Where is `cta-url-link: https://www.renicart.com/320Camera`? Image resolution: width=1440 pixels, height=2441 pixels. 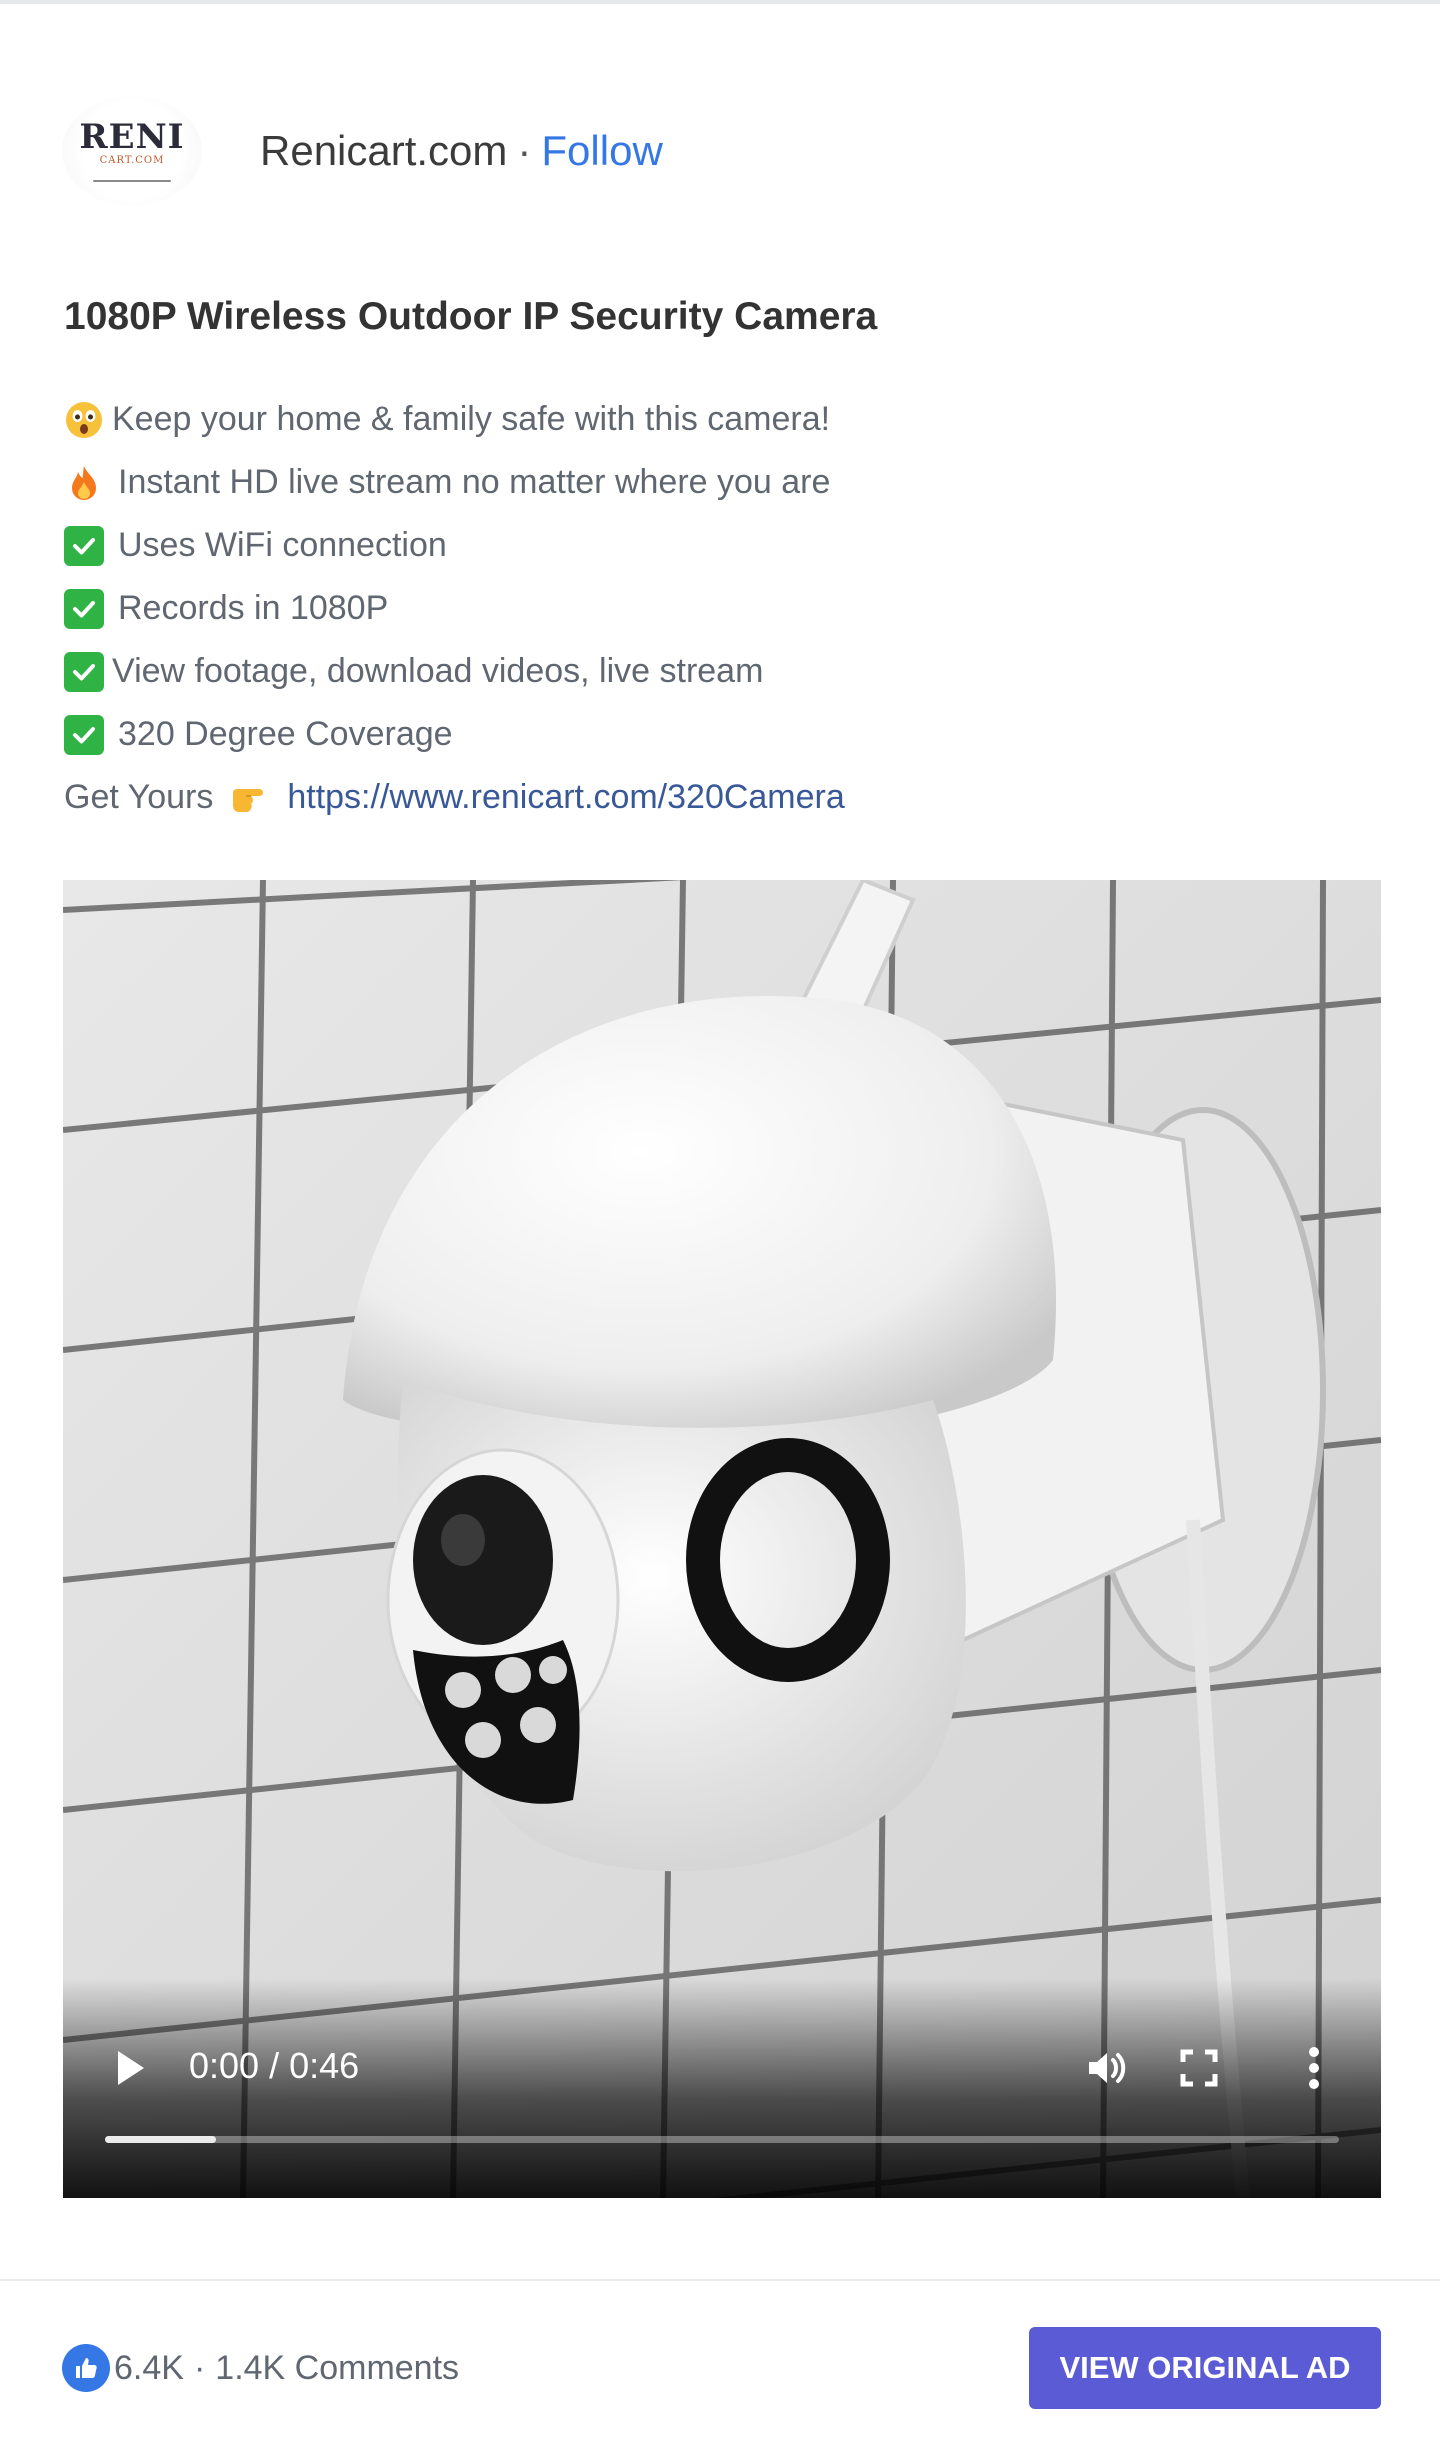 cta-url-link: https://www.renicart.com/320Camera is located at coordinates (565, 797).